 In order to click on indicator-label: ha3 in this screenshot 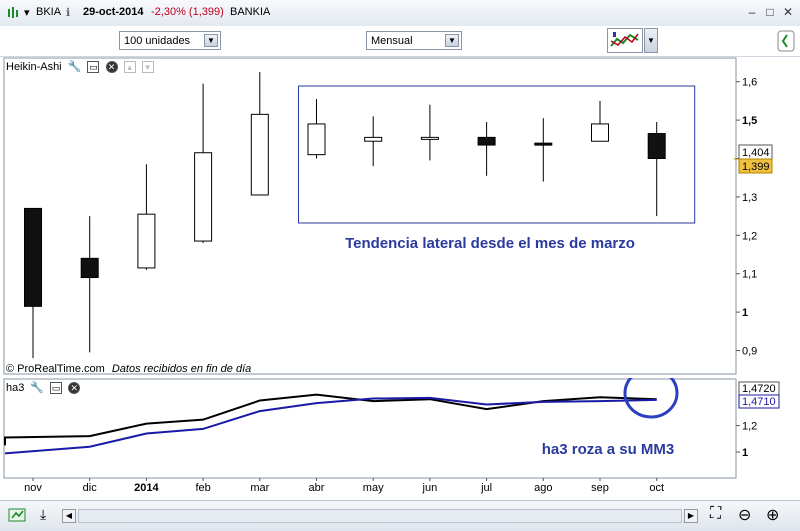, I will do `click(15, 388)`.